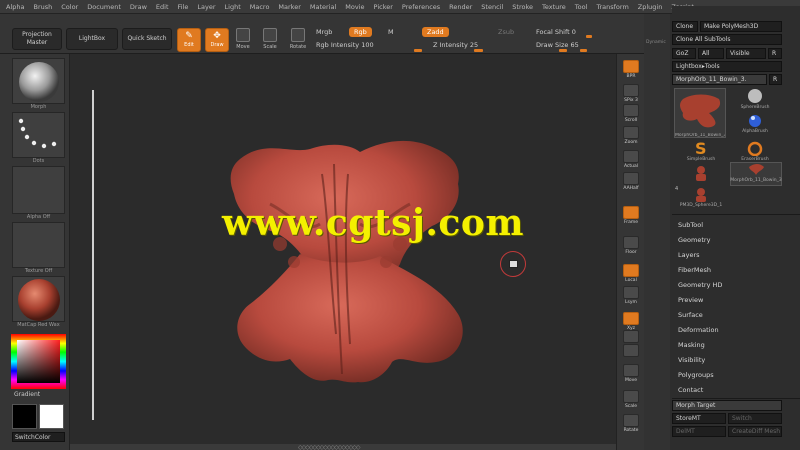 This screenshot has width=800, height=450. Describe the element at coordinates (650, 7) in the screenshot. I see `menu-item-zplugin: Zplugin` at that location.